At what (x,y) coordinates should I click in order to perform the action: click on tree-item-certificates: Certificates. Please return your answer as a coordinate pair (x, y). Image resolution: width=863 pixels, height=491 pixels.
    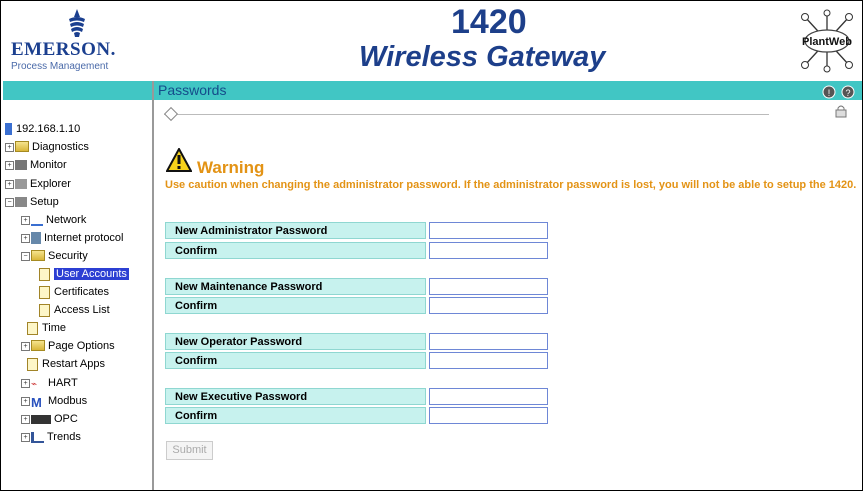
    Looking at the image, I should click on (74, 292).